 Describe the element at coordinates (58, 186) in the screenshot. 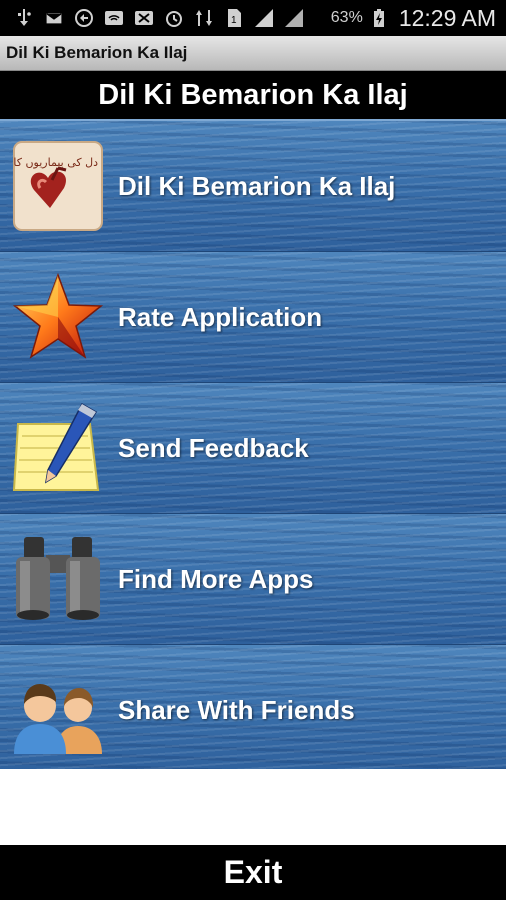

I see `book-cover-icon: دل کی بیماریوں کا علاج` at that location.